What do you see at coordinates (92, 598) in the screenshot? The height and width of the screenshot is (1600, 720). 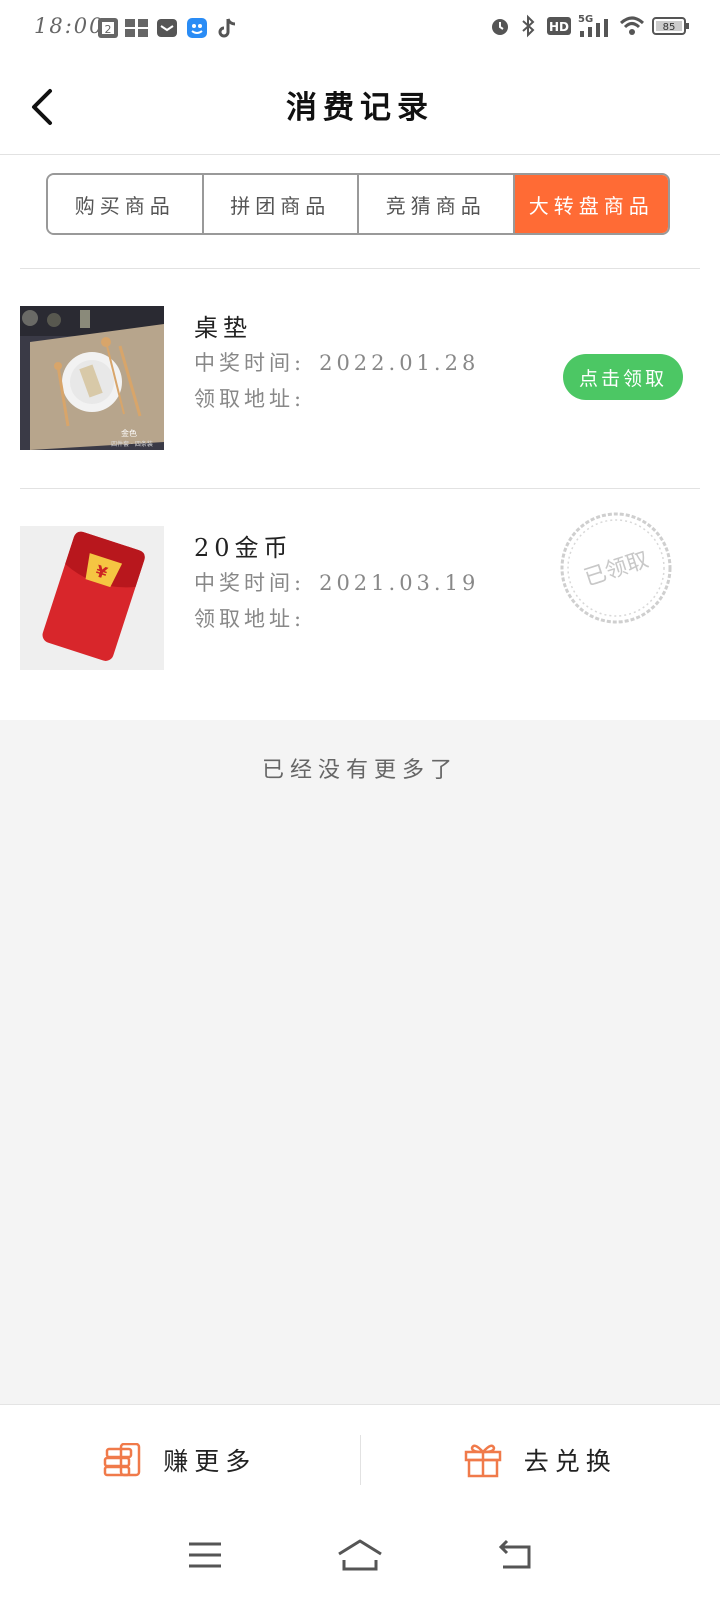 I see `red-packet-thumbnail: ¥` at bounding box center [92, 598].